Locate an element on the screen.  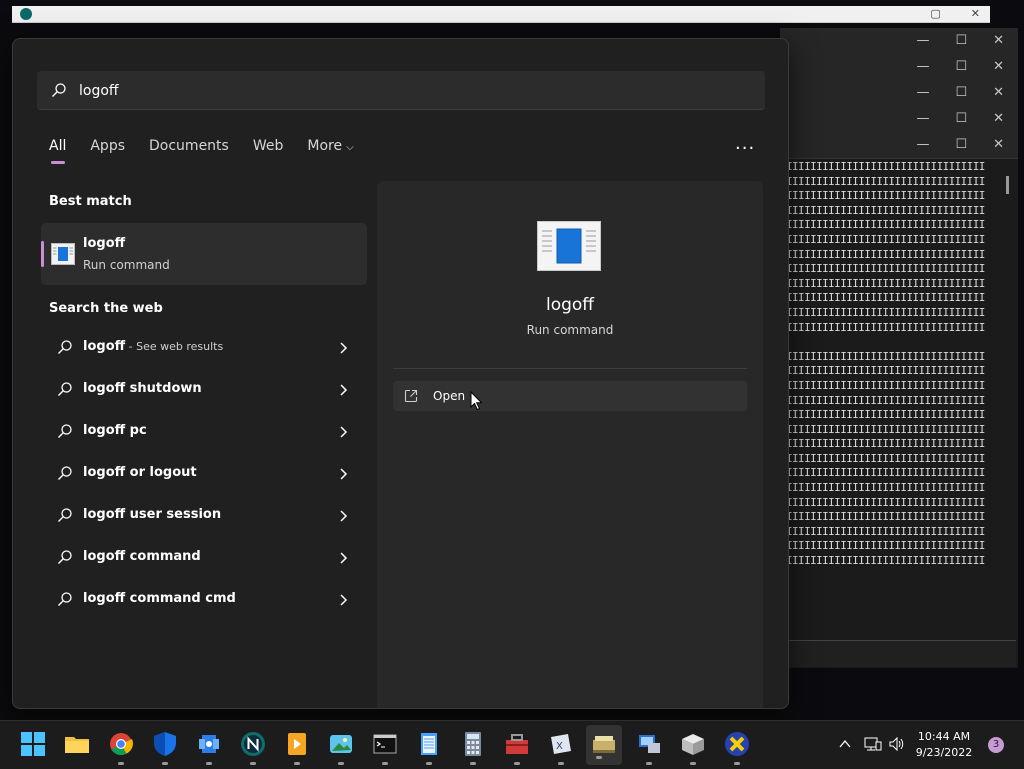
tab-more: More ⌵ is located at coordinates (330, 149).